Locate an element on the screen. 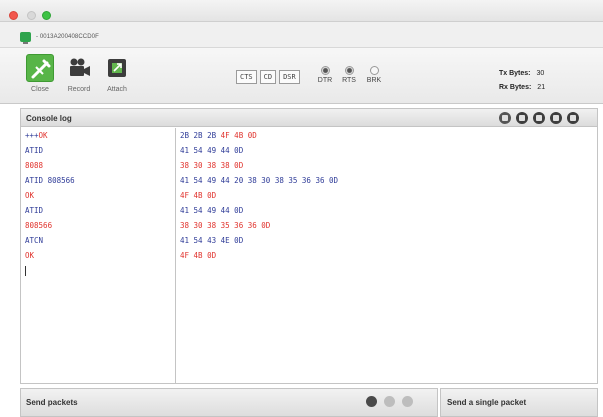 The height and width of the screenshot is (417, 603). dtr-label: DTR is located at coordinates (325, 80).